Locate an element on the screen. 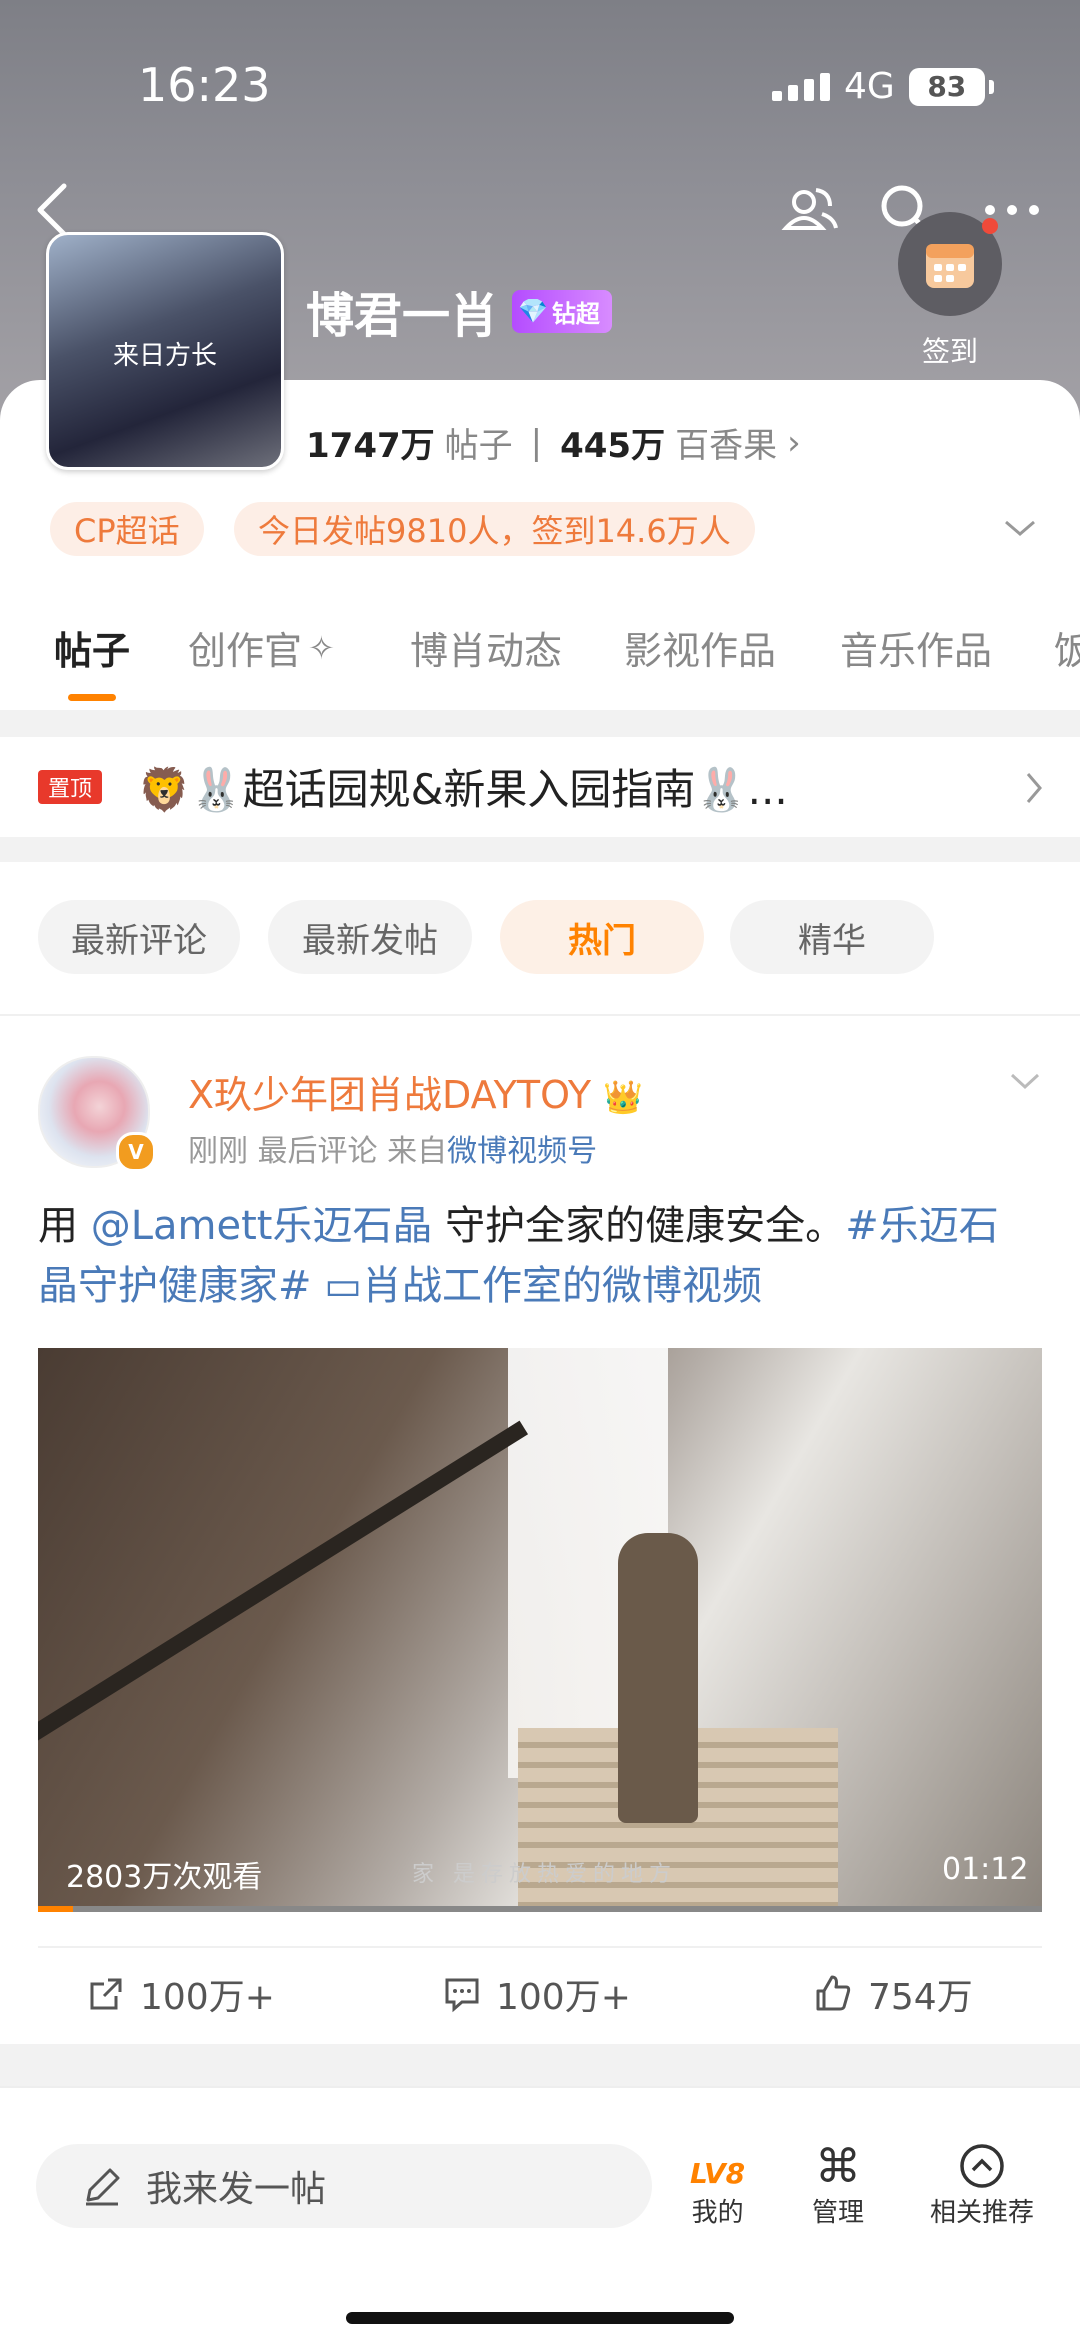  thumbs-up-icon is located at coordinates (833, 1993).